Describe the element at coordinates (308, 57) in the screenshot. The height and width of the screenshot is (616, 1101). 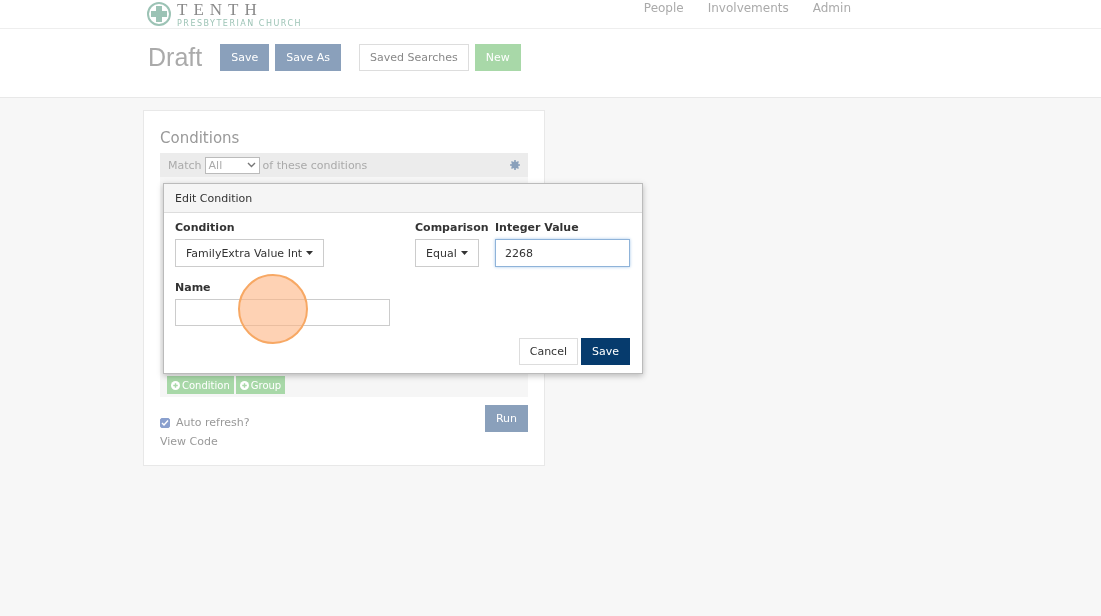
I see `toolbar-button: Save As` at that location.